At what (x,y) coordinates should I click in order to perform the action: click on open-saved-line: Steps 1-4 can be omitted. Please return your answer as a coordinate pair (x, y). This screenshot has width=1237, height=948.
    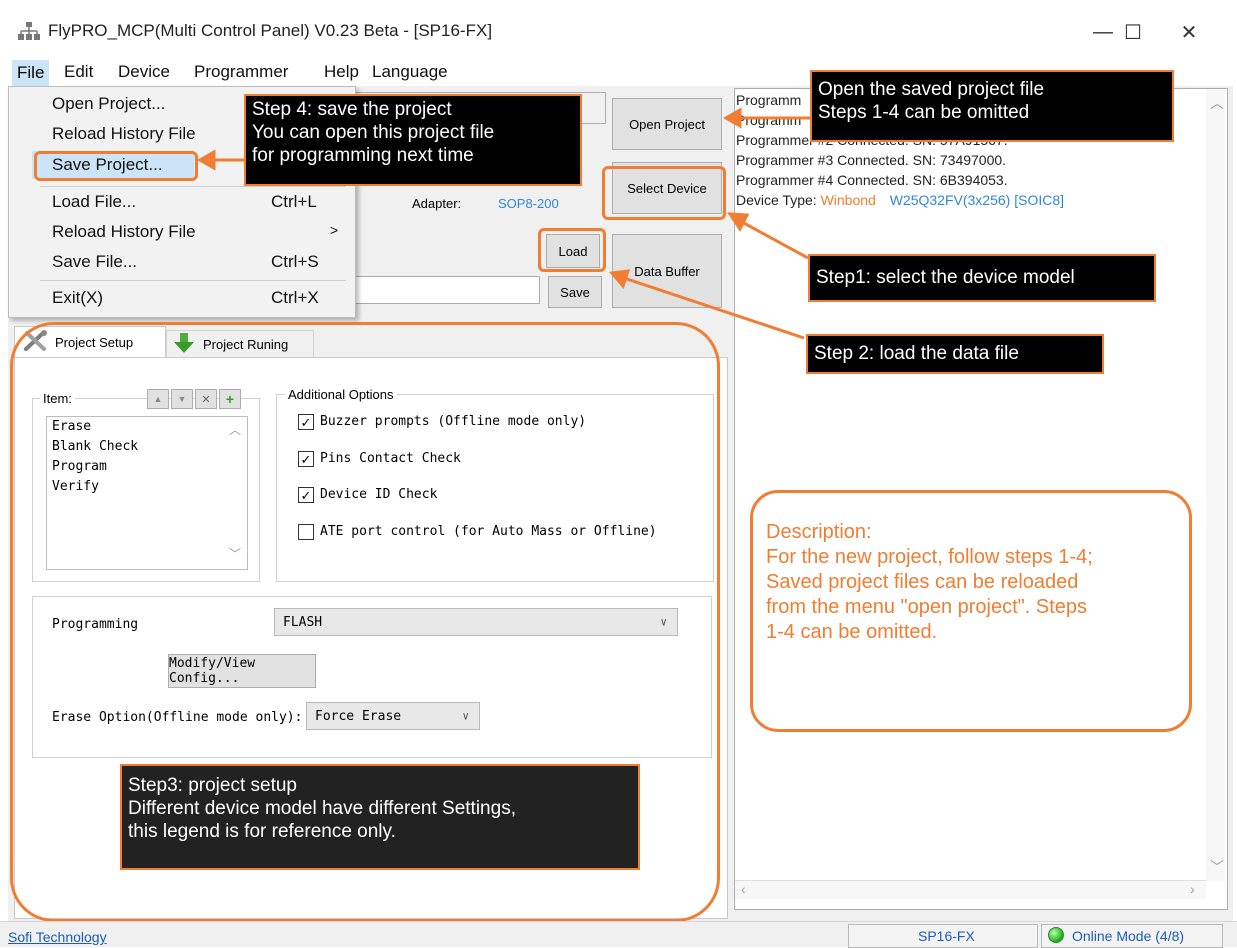
    Looking at the image, I should click on (924, 112).